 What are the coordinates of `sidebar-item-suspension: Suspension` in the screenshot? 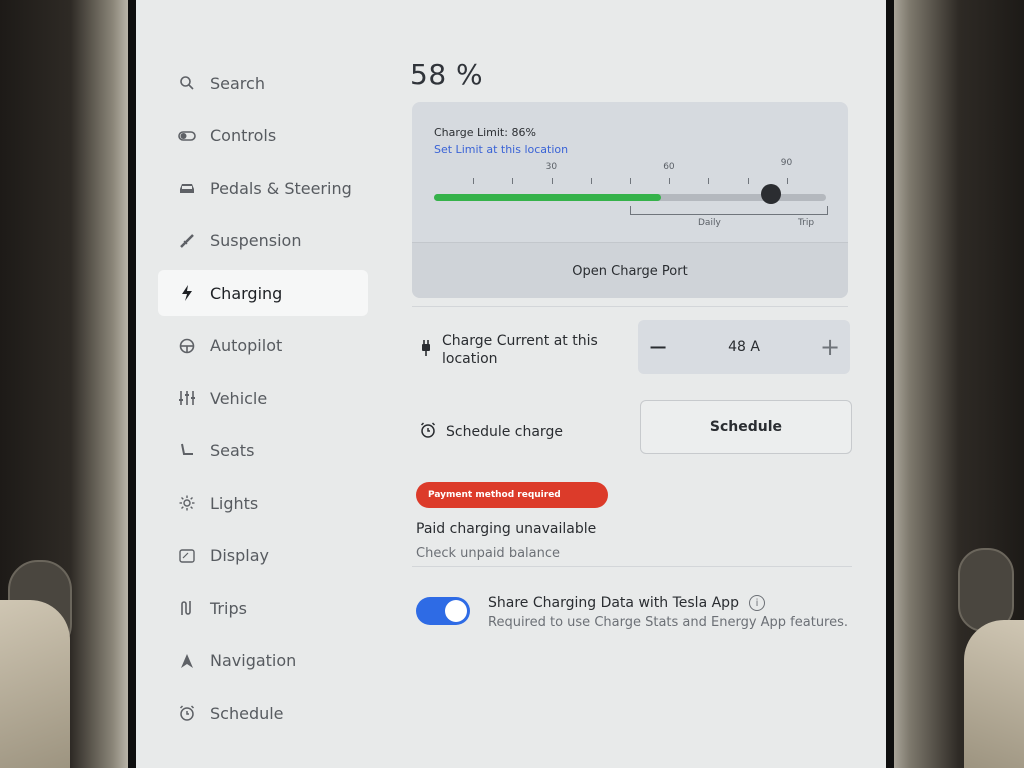 It's located at (263, 241).